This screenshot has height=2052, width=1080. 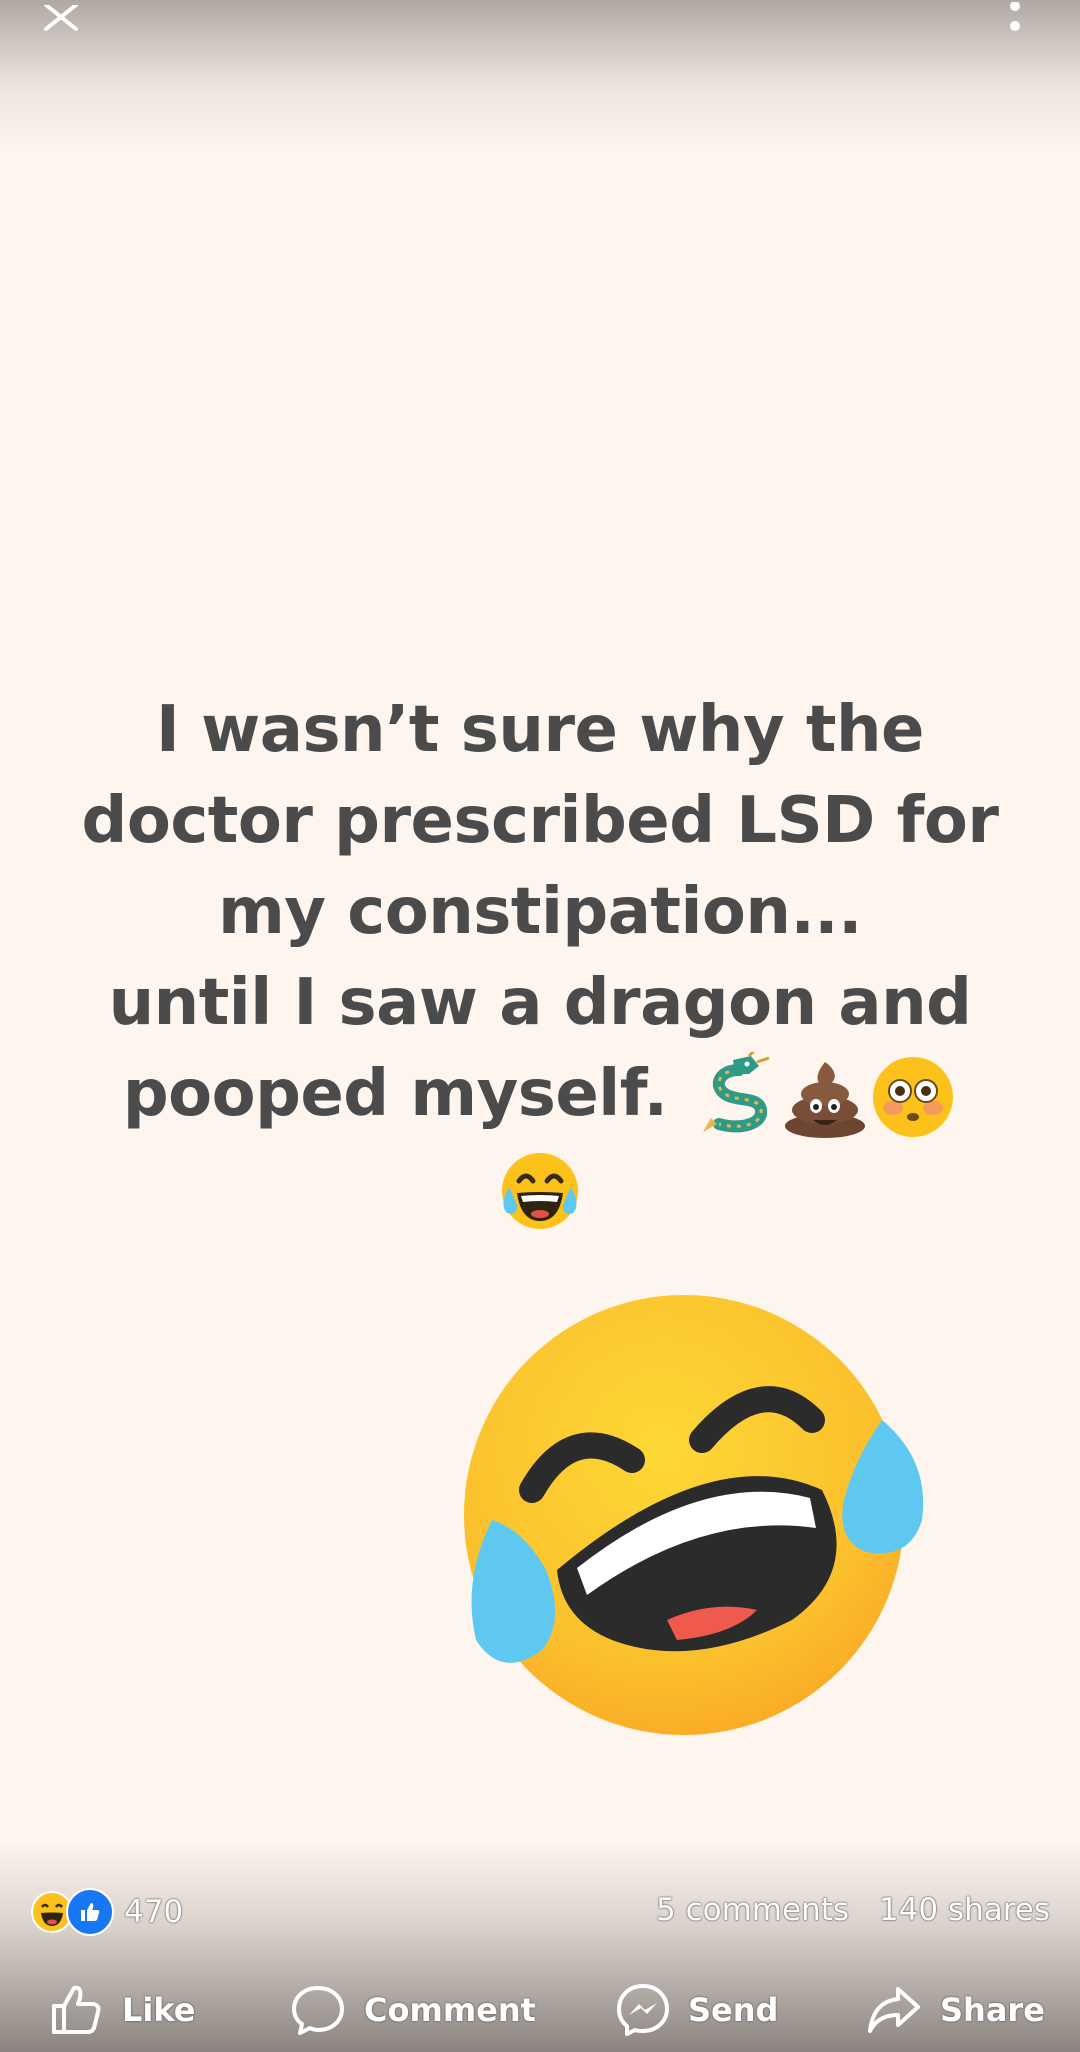 I want to click on close-icon, so click(x=61, y=18).